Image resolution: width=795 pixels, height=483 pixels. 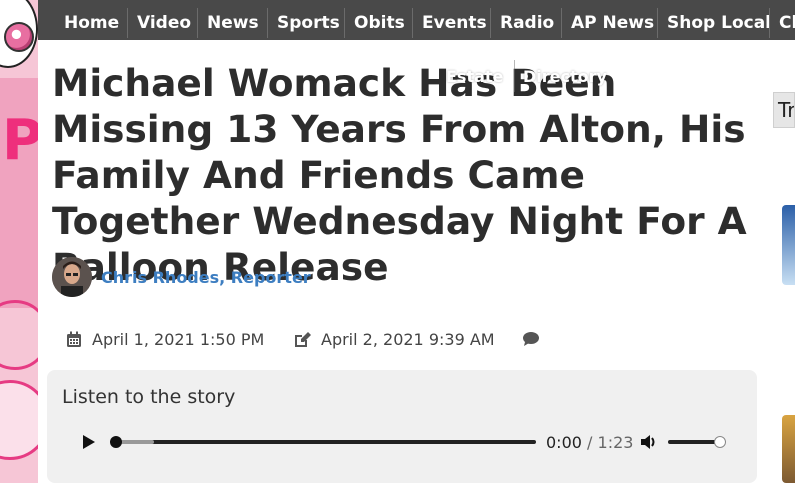 What do you see at coordinates (474, 77) in the screenshot?
I see `submenu-estate: Estate` at bounding box center [474, 77].